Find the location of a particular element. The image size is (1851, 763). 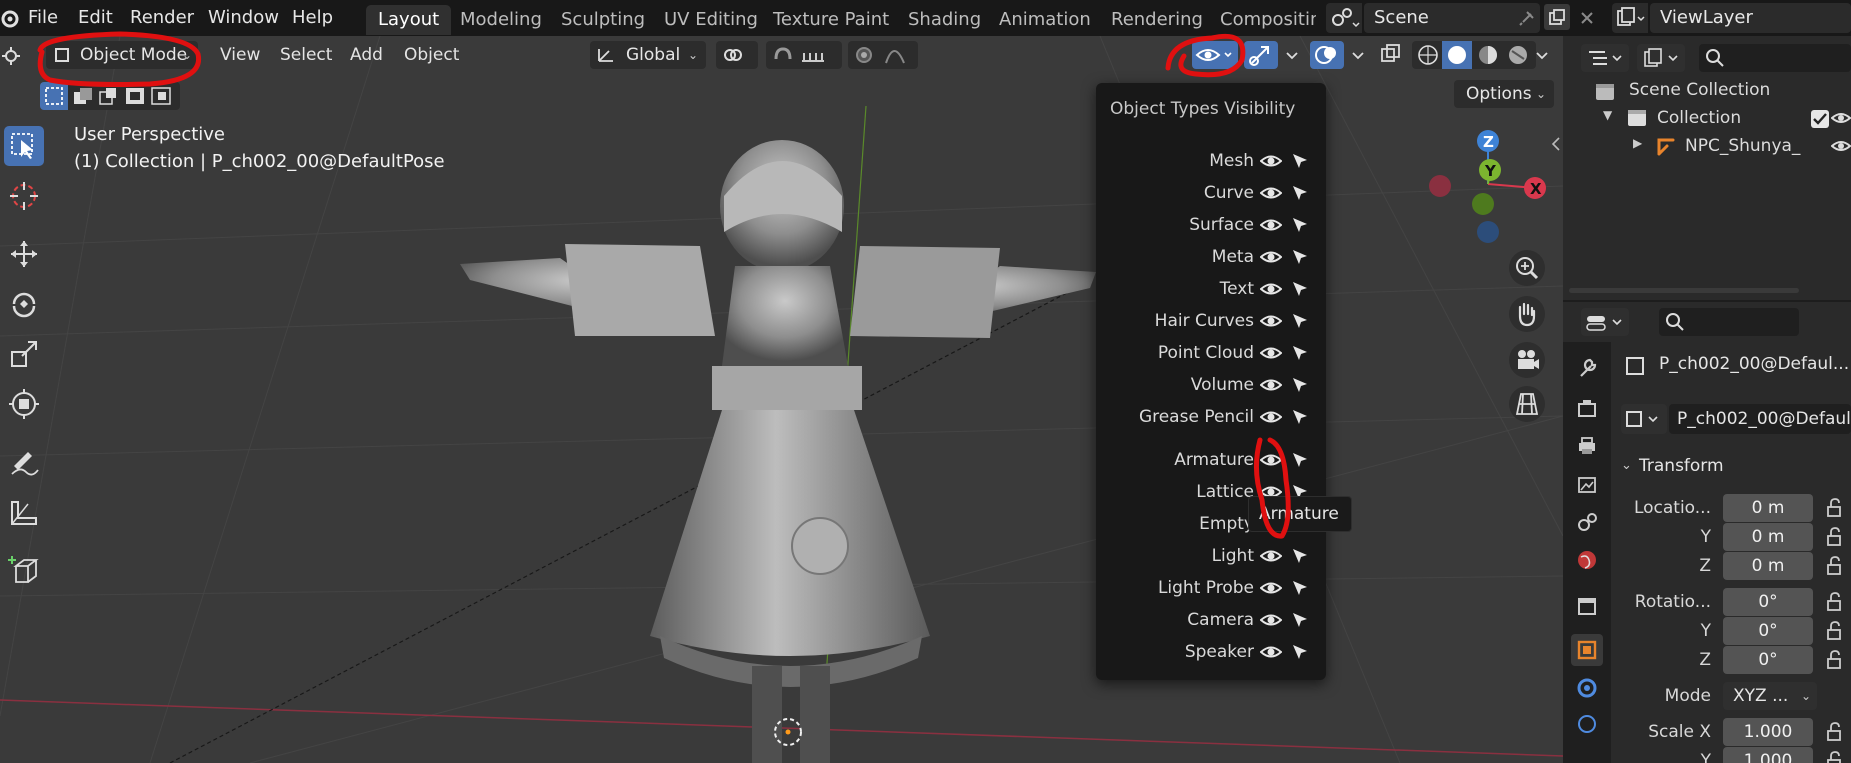

tab-rendering: Rendering is located at coordinates (1157, 20).